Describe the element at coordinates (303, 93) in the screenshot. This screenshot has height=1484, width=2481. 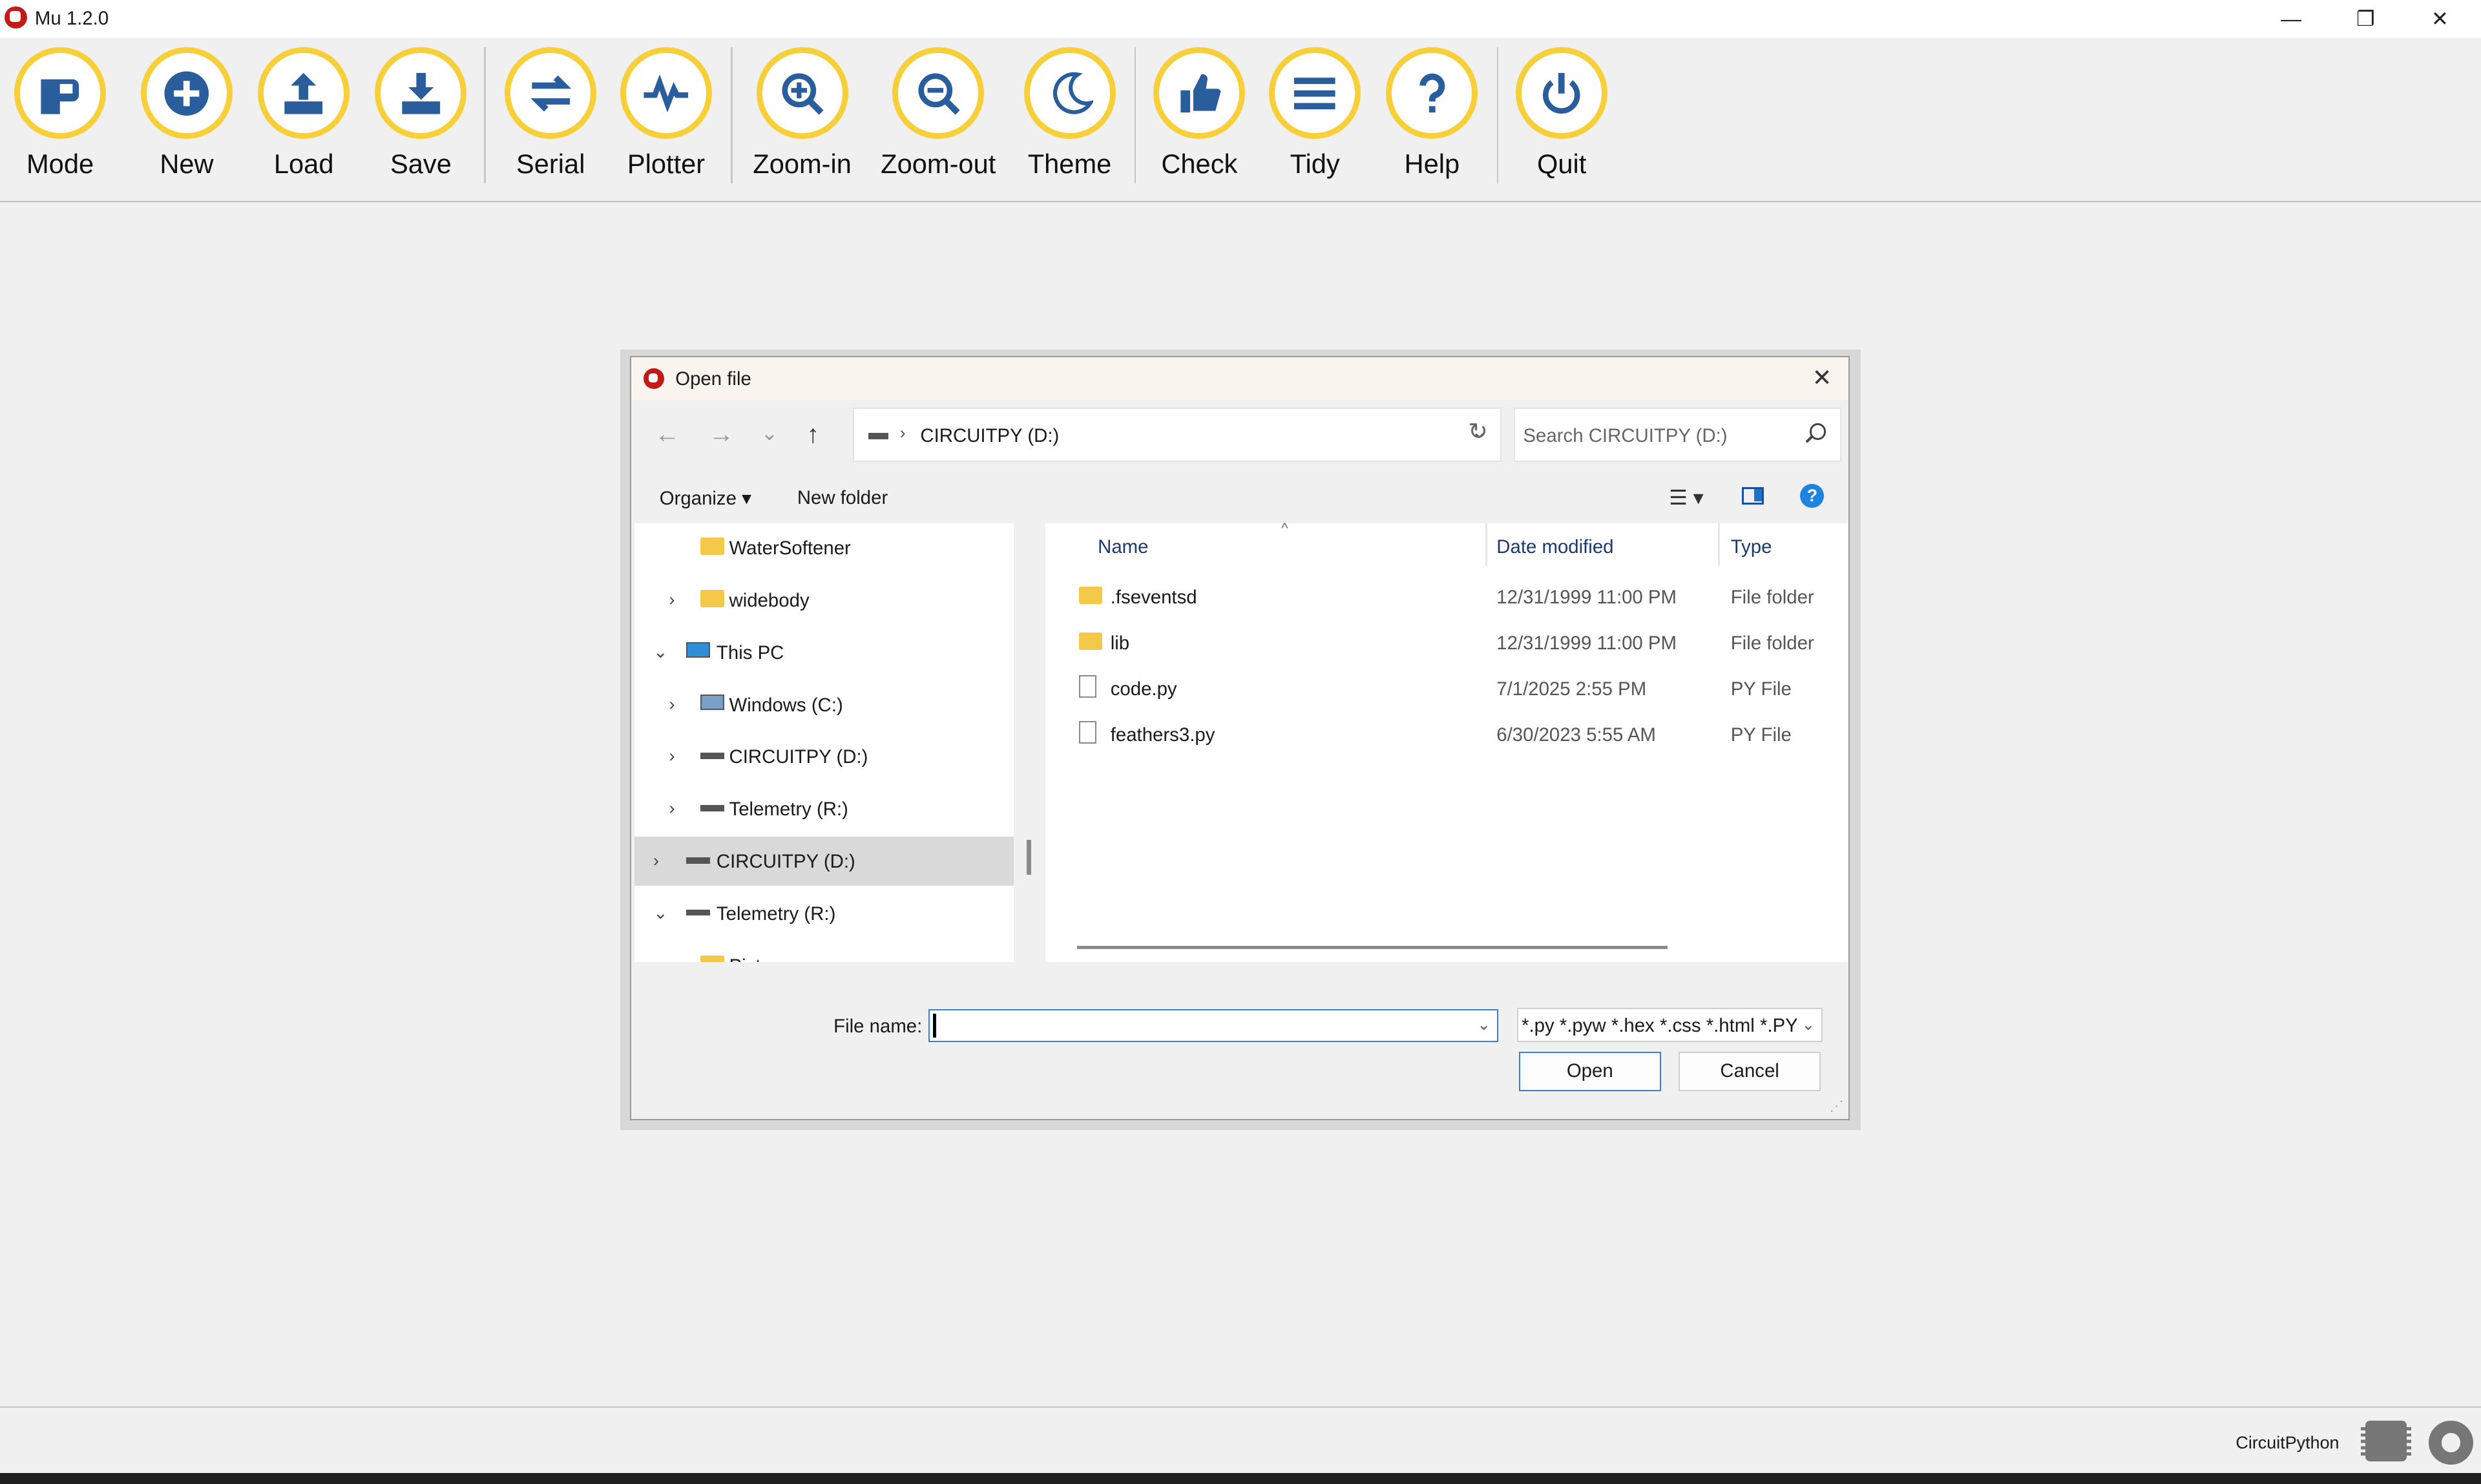
I see `upload-icon` at that location.